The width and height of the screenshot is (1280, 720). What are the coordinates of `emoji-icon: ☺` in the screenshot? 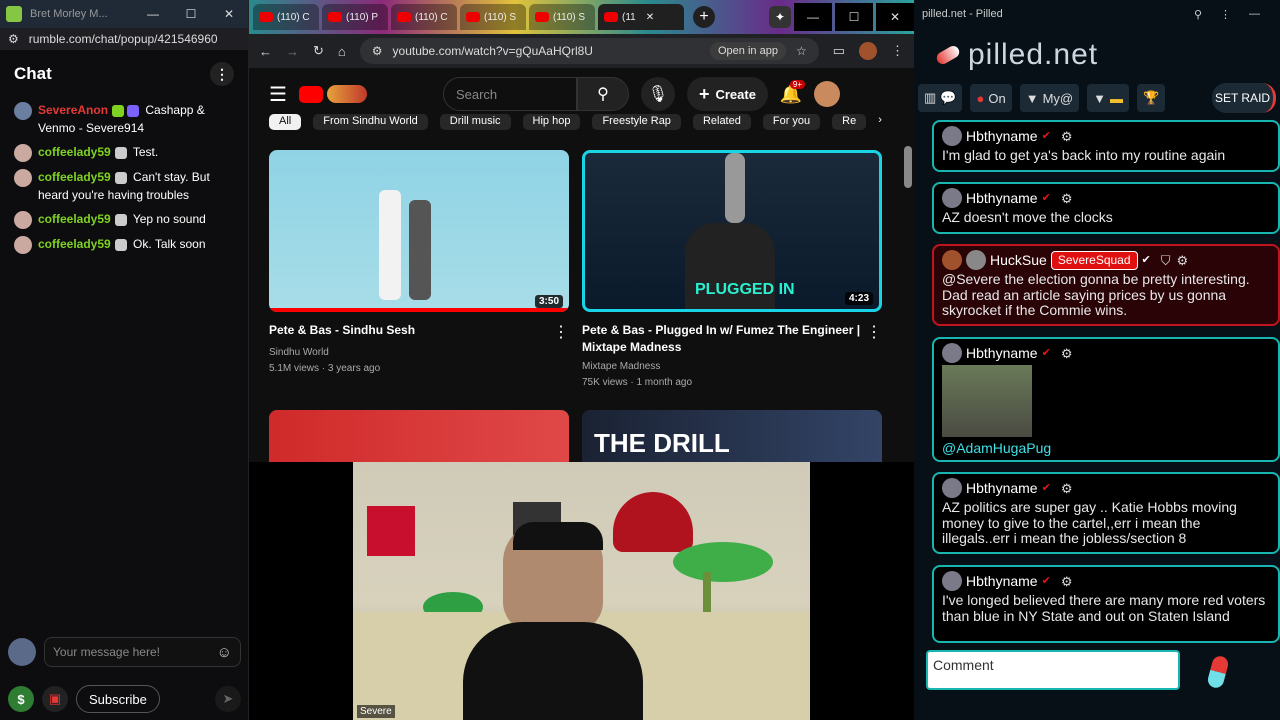 It's located at (224, 652).